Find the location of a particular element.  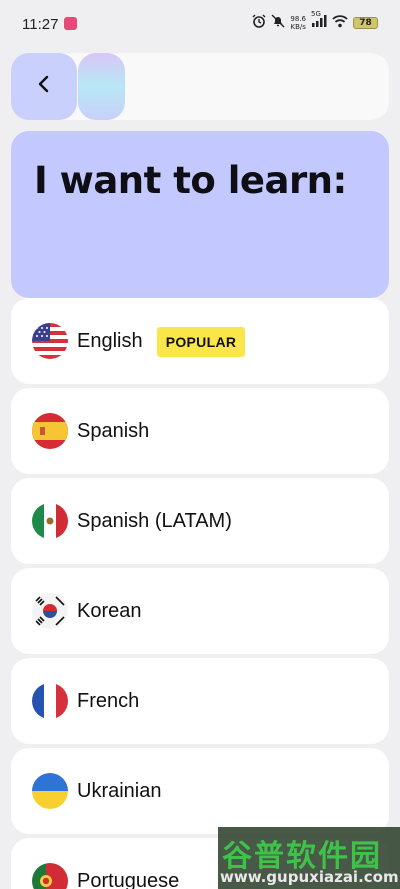

network-speed-unit: KB/s is located at coordinates (298, 27).